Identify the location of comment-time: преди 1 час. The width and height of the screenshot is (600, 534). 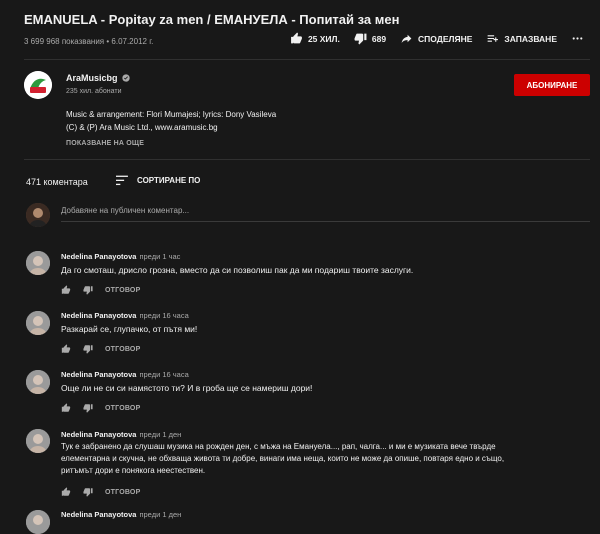
(159, 256).